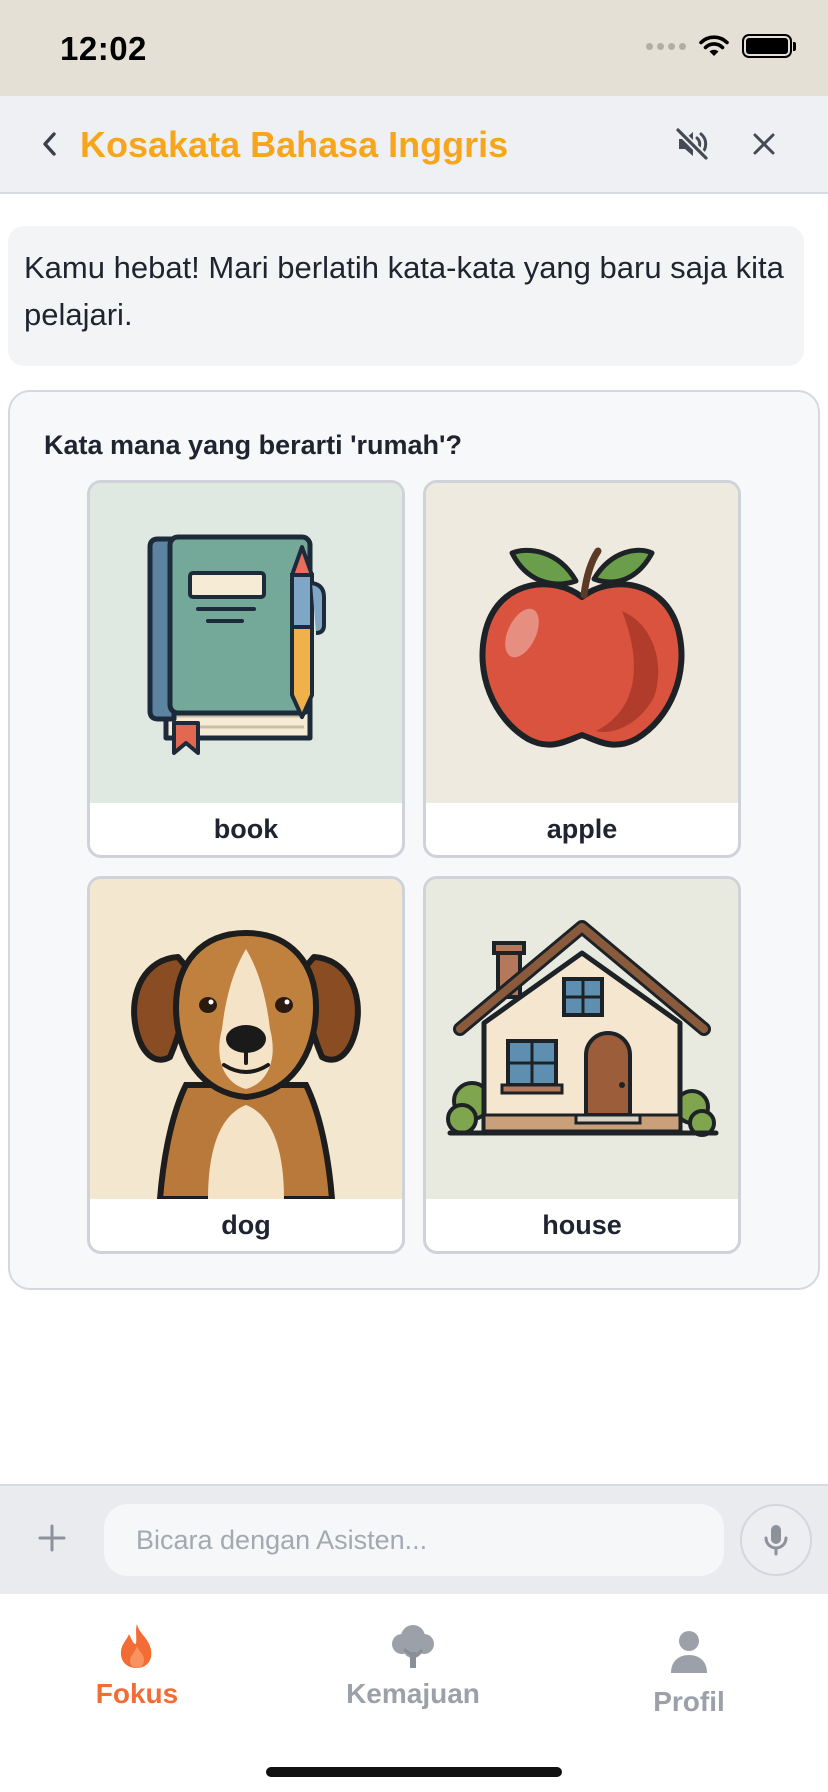 This screenshot has height=1792, width=828. What do you see at coordinates (689, 1681) in the screenshot?
I see `nav-item-profil: Profil` at bounding box center [689, 1681].